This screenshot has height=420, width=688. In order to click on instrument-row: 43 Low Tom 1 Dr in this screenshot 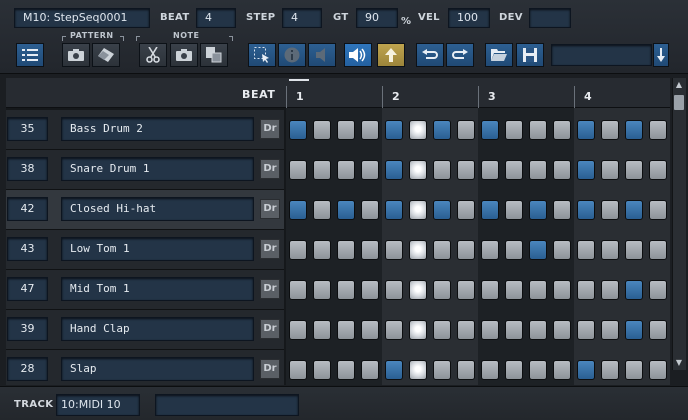, I will do `click(338, 250)`.